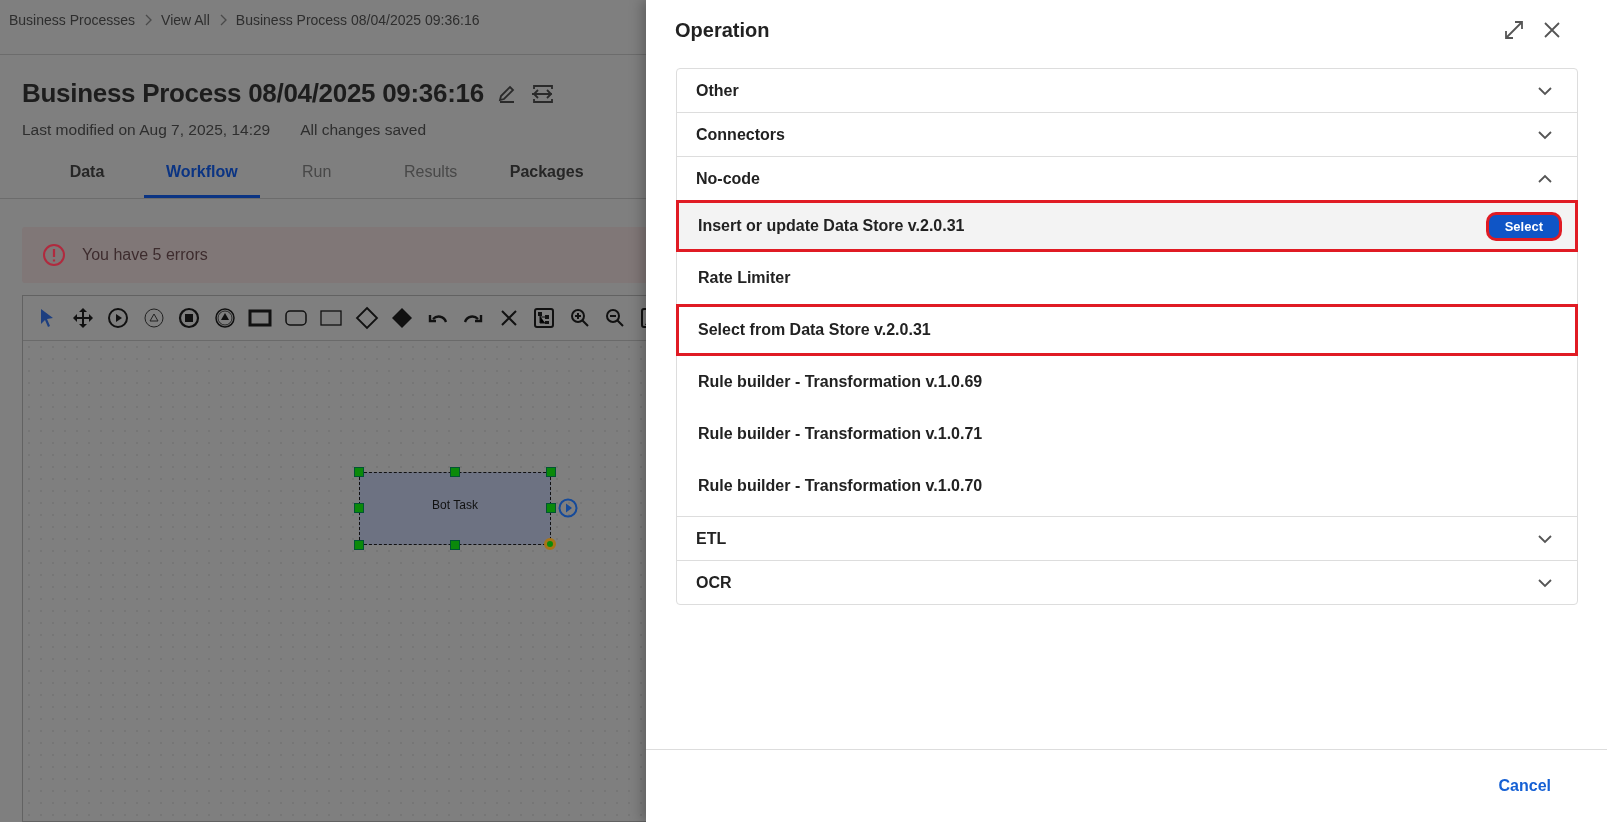 Image resolution: width=1607 pixels, height=822 pixels. I want to click on triangle-filled-circle-icon, so click(224, 318).